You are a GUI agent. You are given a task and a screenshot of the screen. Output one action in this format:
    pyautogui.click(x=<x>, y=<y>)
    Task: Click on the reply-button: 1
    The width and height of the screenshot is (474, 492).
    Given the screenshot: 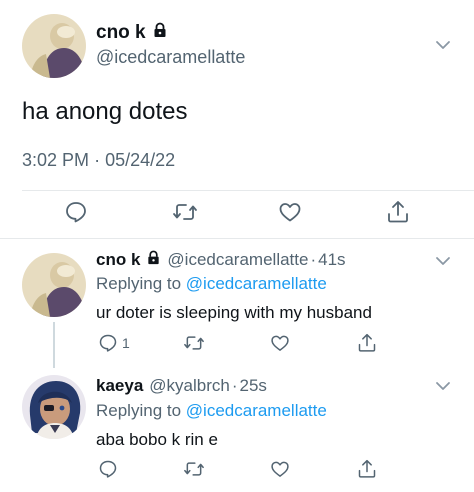 What is the action you would take?
    pyautogui.click(x=114, y=343)
    